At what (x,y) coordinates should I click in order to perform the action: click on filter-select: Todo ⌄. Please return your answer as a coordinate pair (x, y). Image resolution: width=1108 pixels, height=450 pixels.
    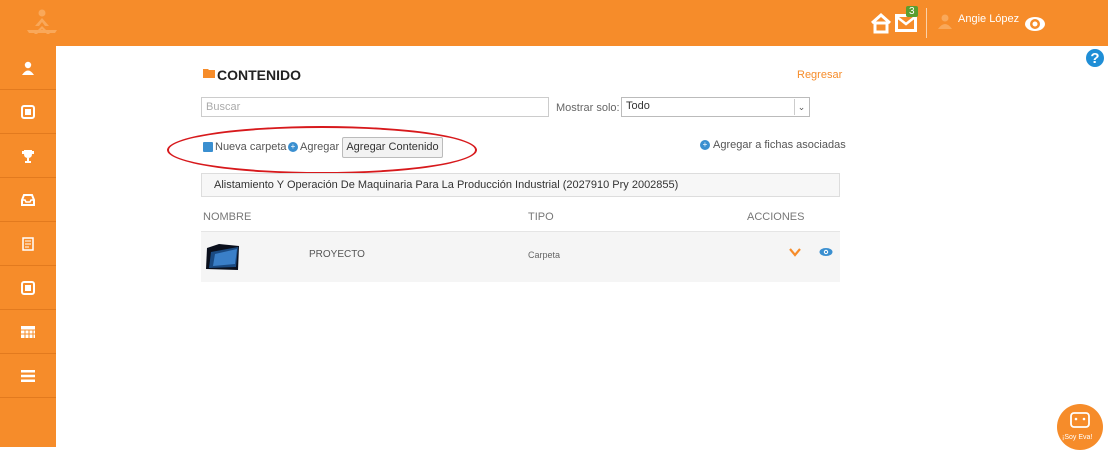
    Looking at the image, I should click on (715, 107).